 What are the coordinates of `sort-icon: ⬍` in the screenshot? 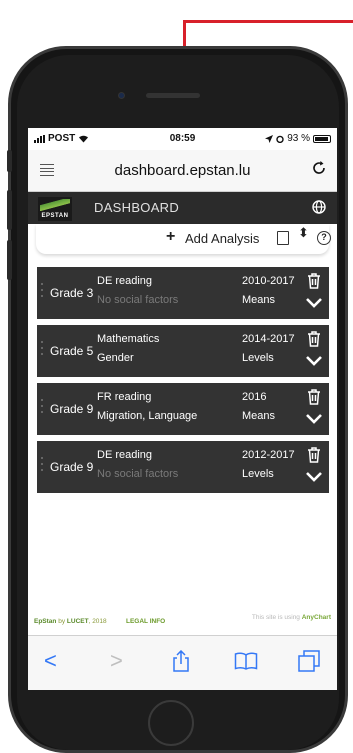 It's located at (303, 232).